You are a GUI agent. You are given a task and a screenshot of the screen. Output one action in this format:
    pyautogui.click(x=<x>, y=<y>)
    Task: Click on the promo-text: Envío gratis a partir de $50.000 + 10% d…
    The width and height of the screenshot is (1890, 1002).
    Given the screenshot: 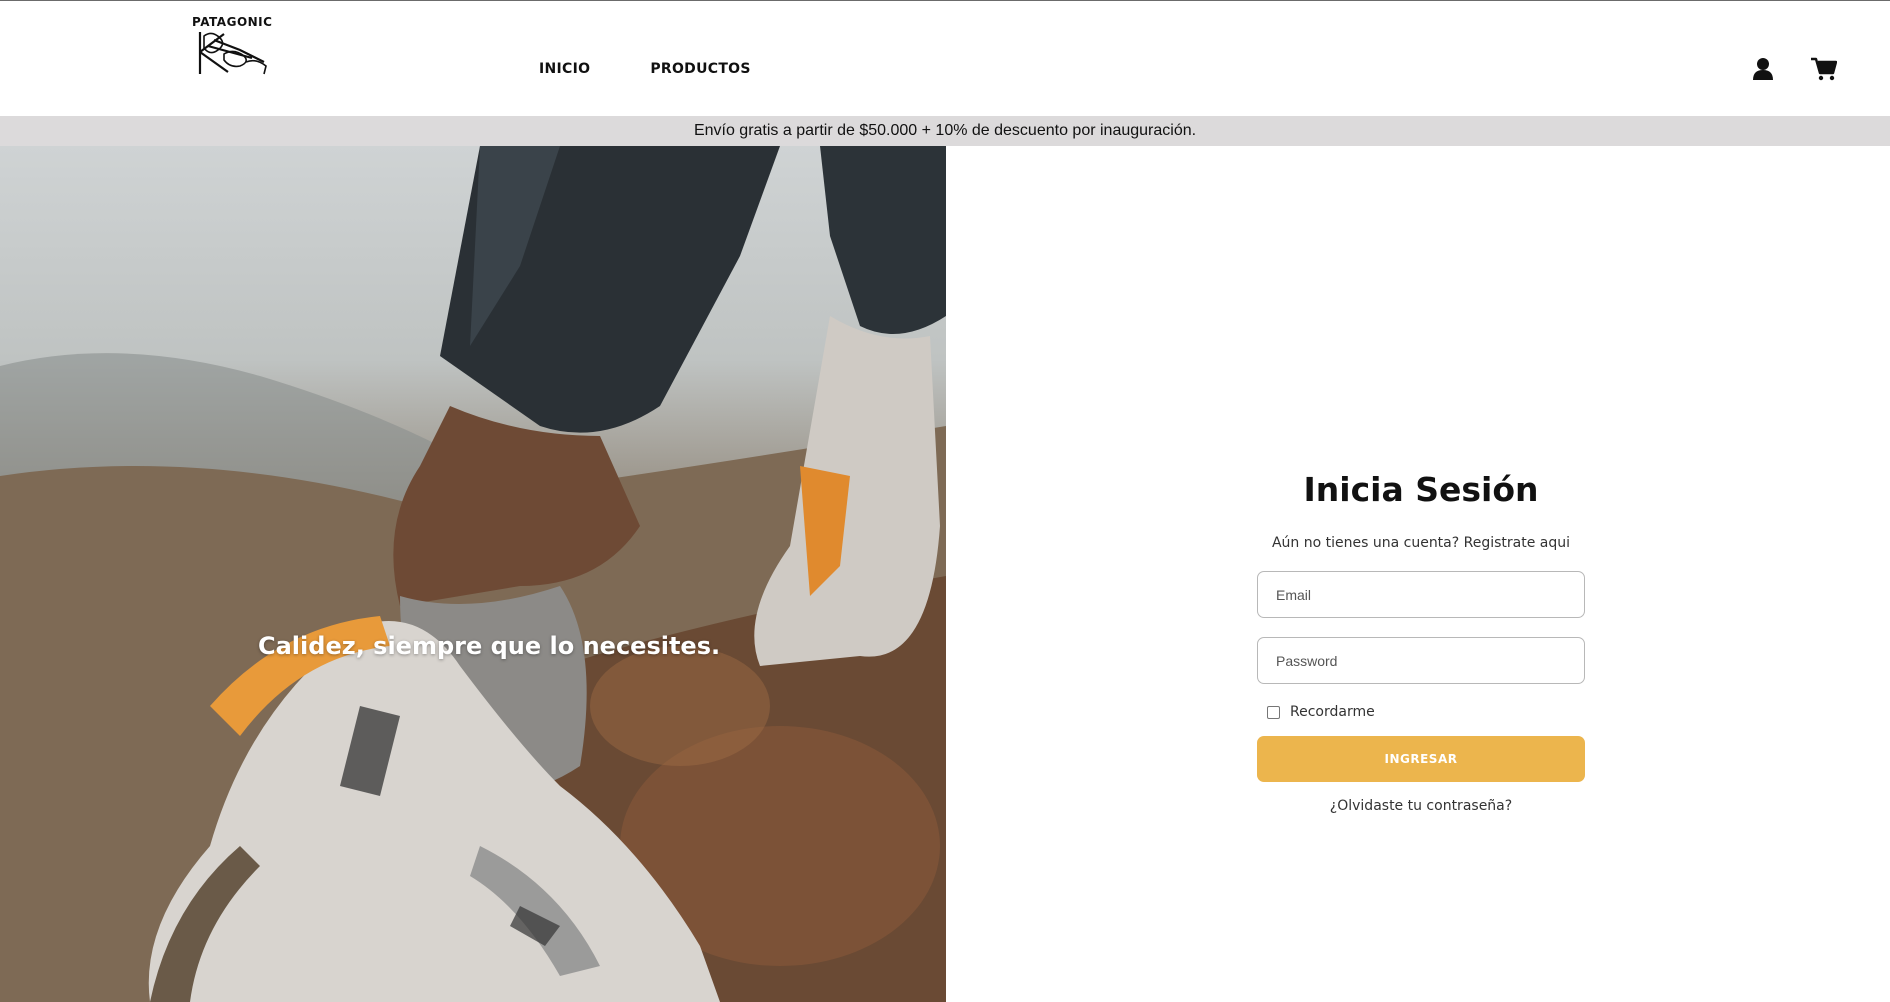 What is the action you would take?
    pyautogui.click(x=945, y=130)
    